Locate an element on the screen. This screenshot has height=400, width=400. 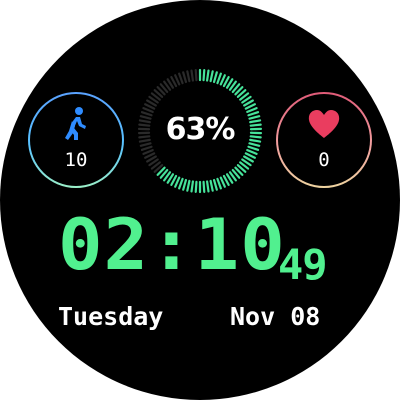
heart-rate-value: 0 is located at coordinates (324, 160).